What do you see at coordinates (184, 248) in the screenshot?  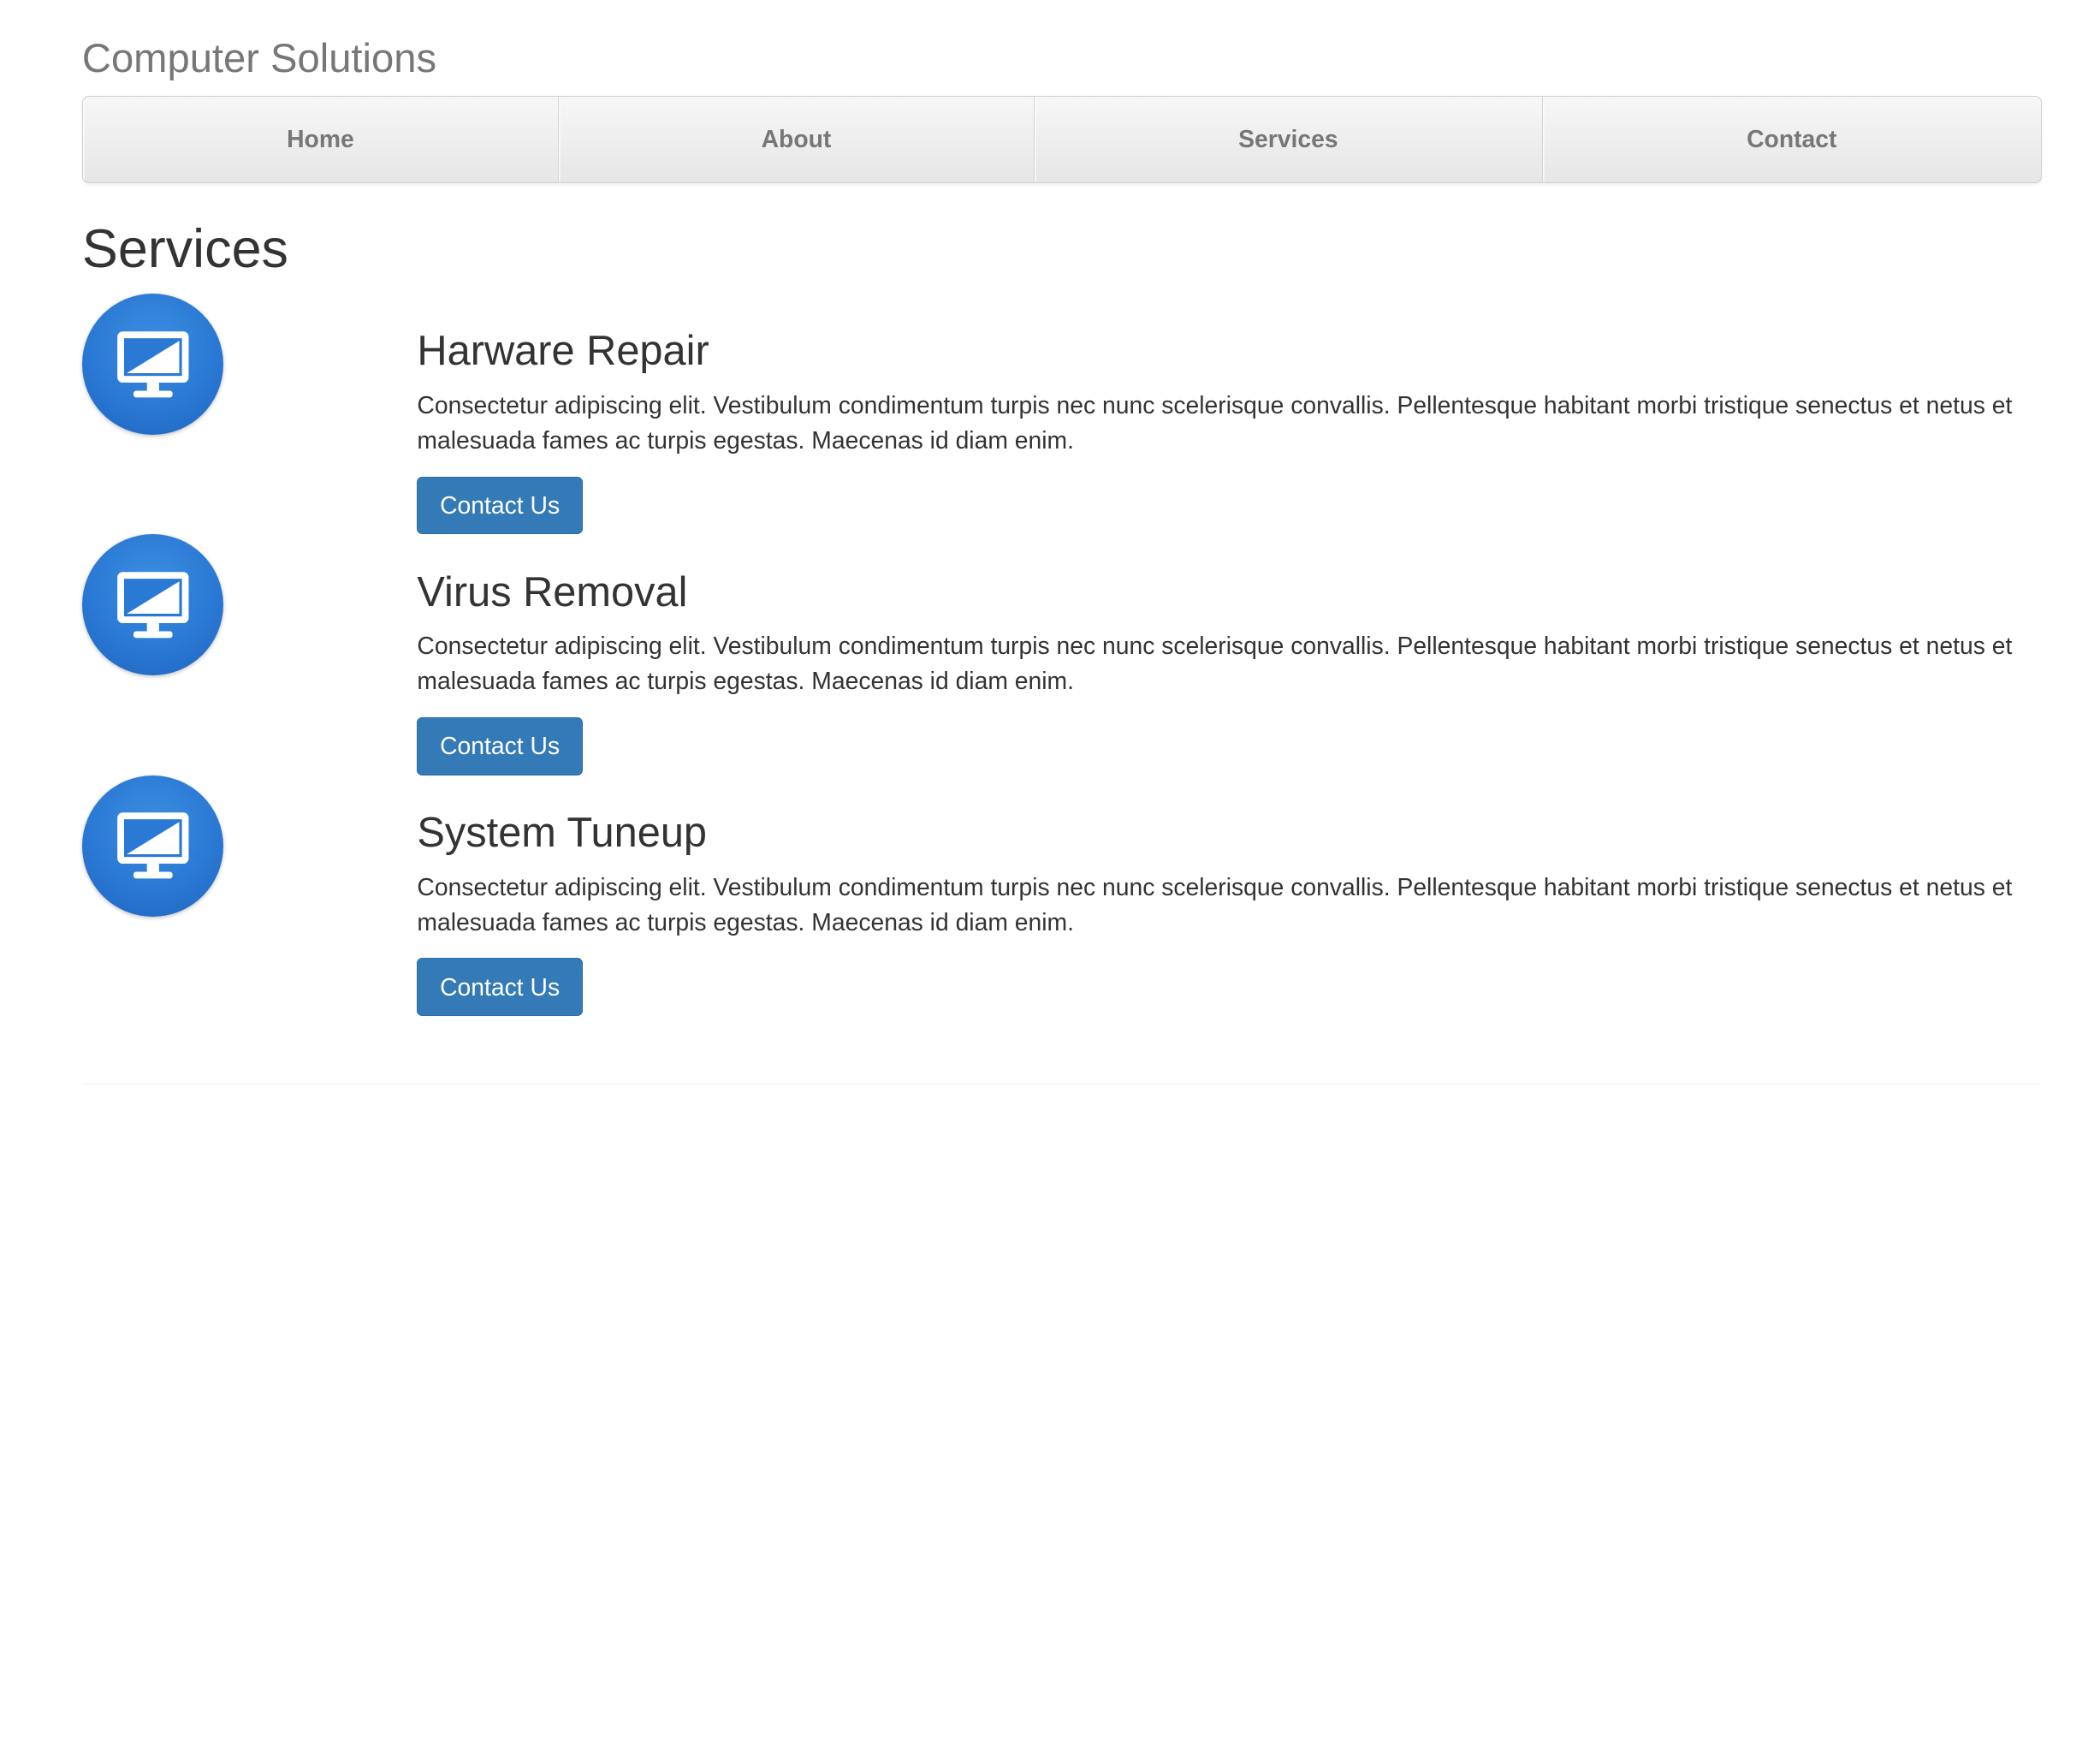 I see `page-title: Services` at bounding box center [184, 248].